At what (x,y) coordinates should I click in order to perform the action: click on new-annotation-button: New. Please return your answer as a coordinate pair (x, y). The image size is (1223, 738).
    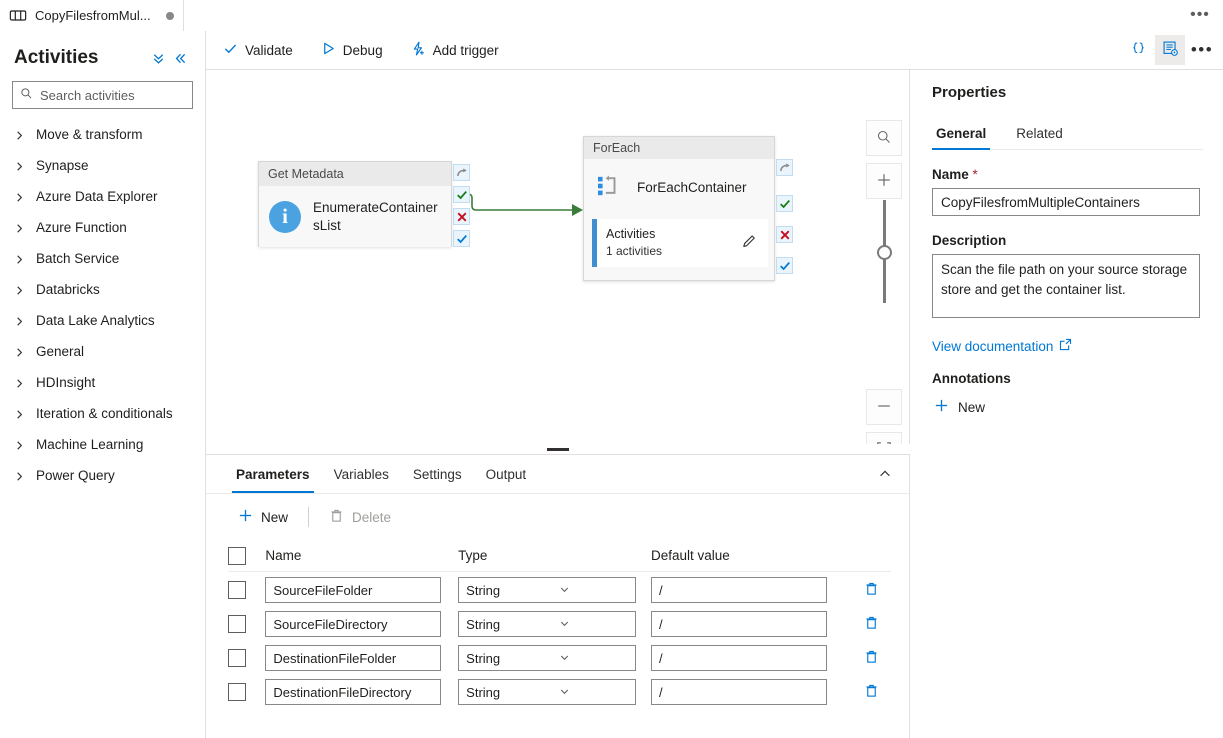
    Looking at the image, I should click on (962, 407).